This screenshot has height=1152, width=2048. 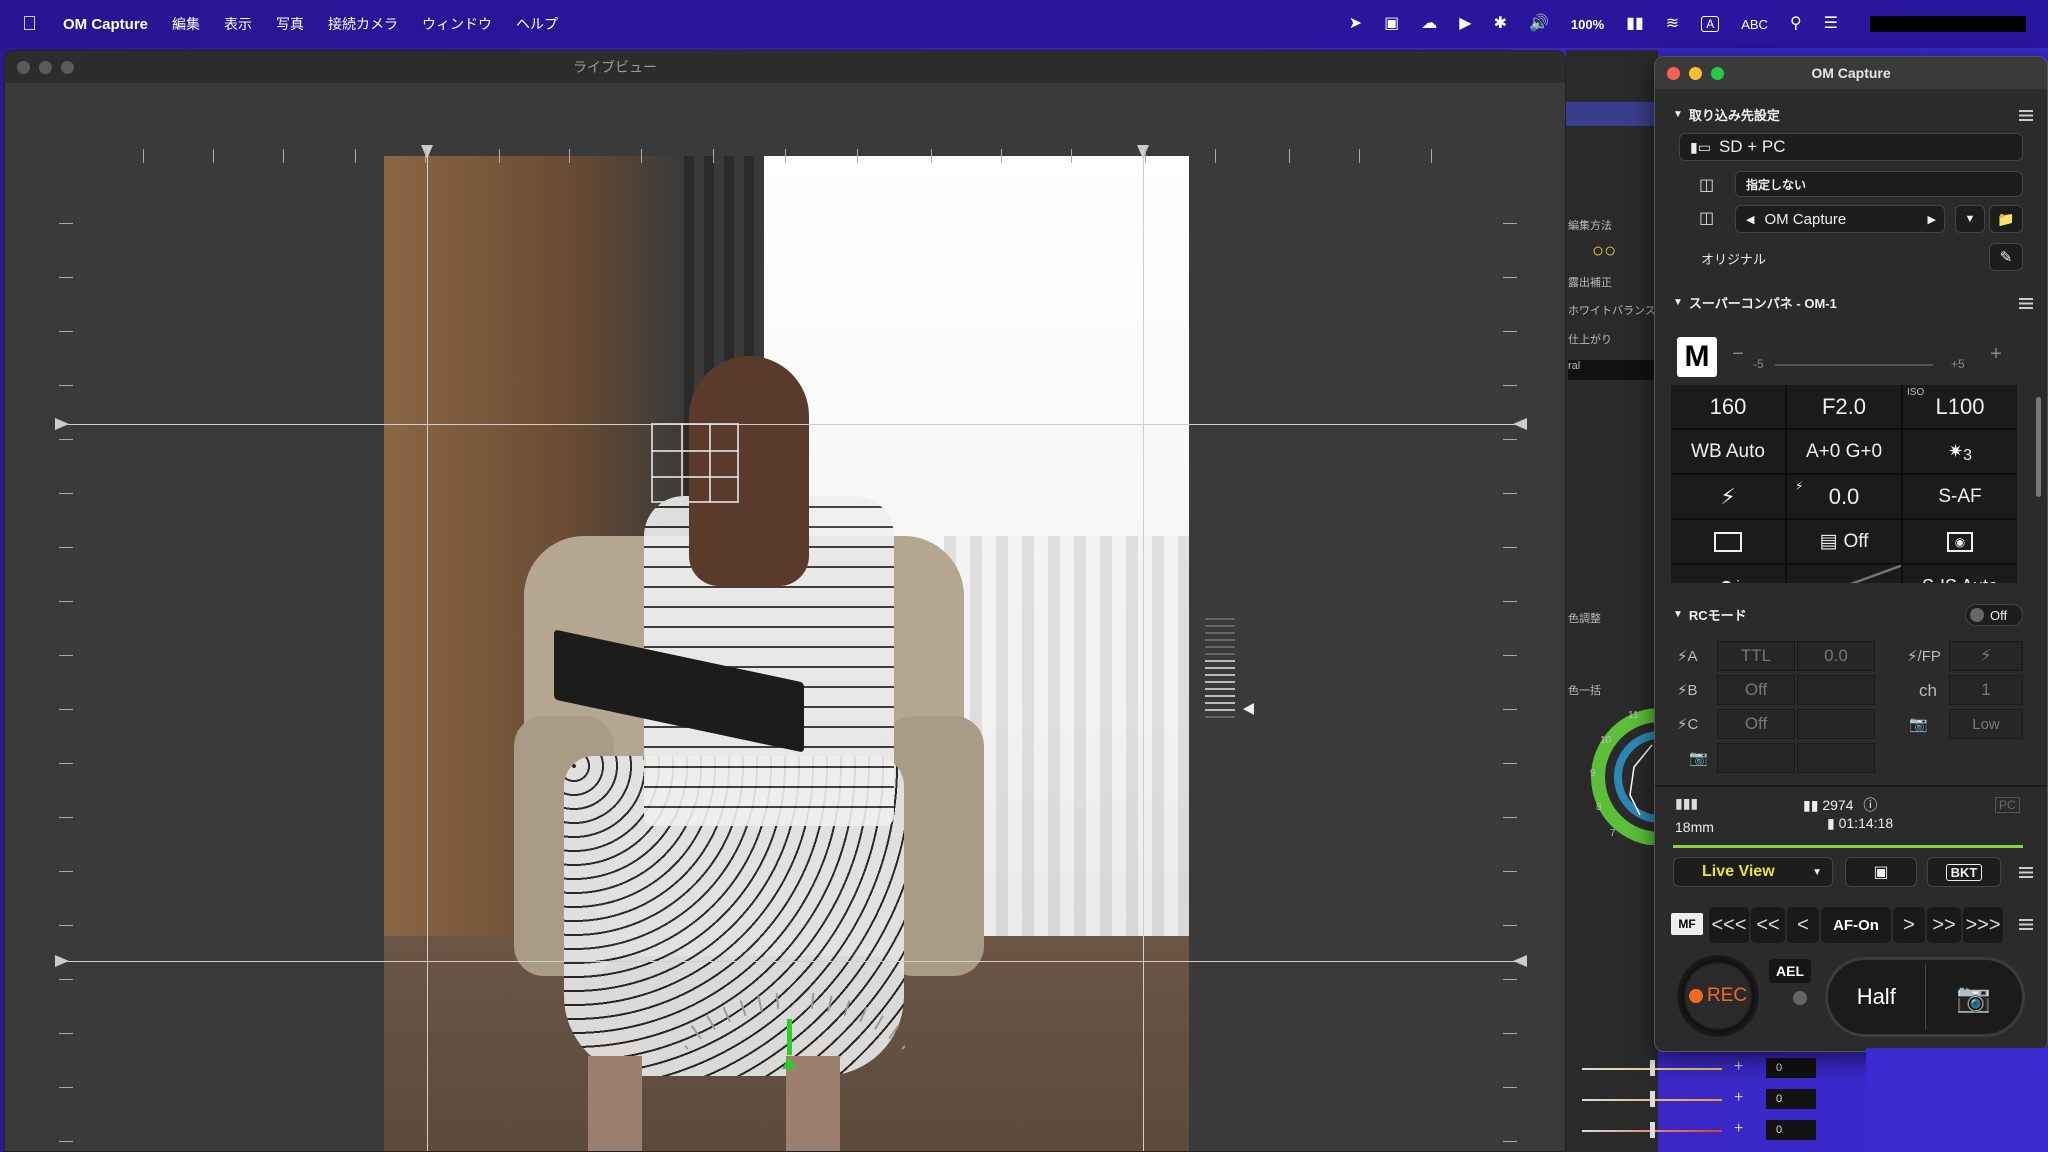 What do you see at coordinates (1672, 24) in the screenshot?
I see `wifi-icon: ≋` at bounding box center [1672, 24].